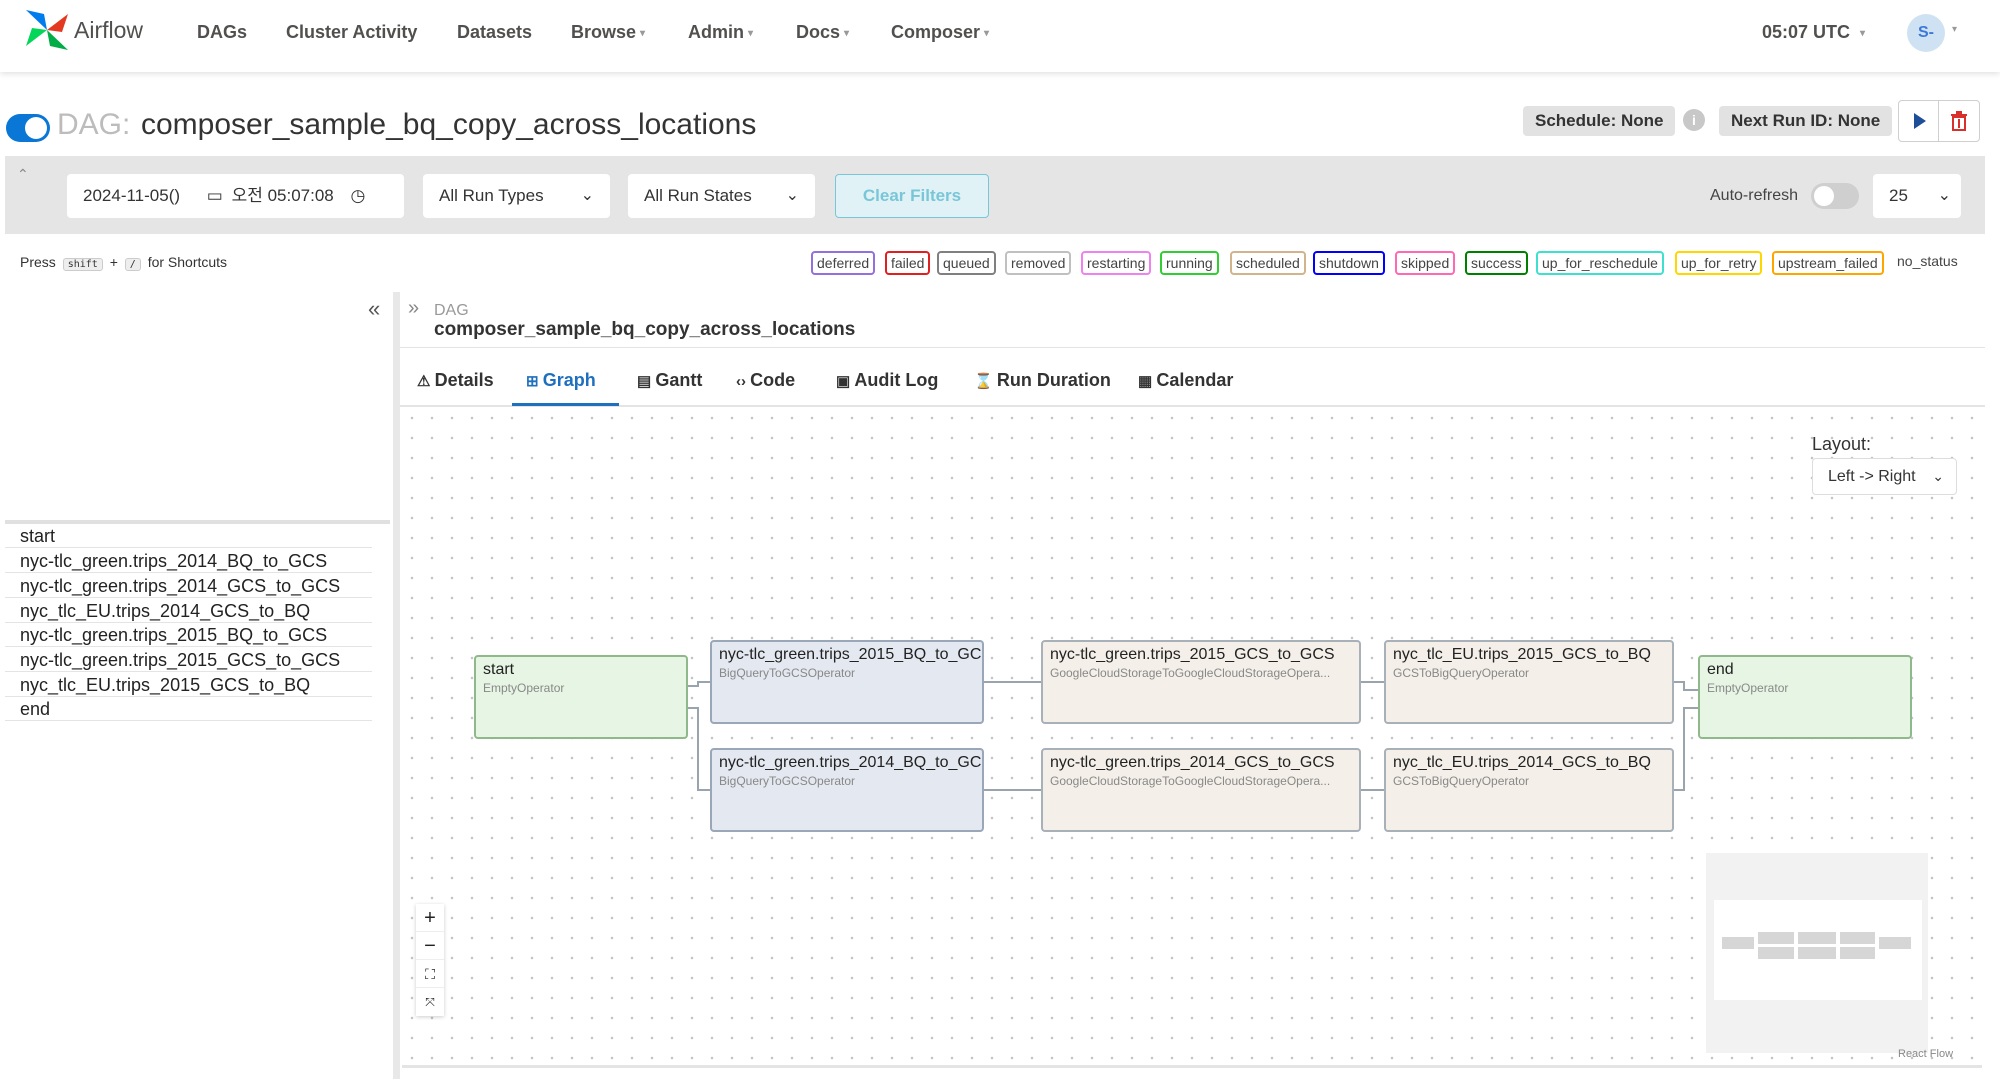 This screenshot has width=2000, height=1079. I want to click on fullscreen-icon: ⤧, so click(430, 1002).